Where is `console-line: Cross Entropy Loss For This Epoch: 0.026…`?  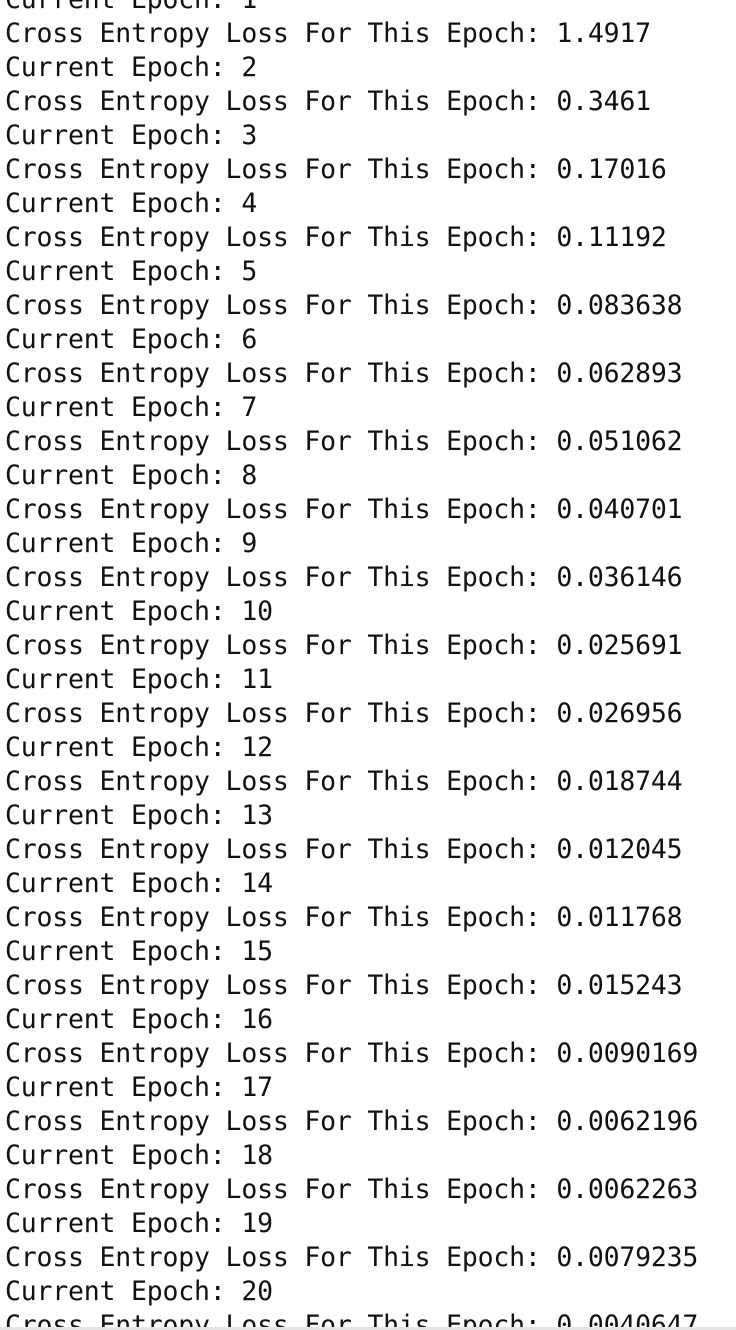 console-line: Cross Entropy Loss For This Epoch: 0.026… is located at coordinates (344, 713).